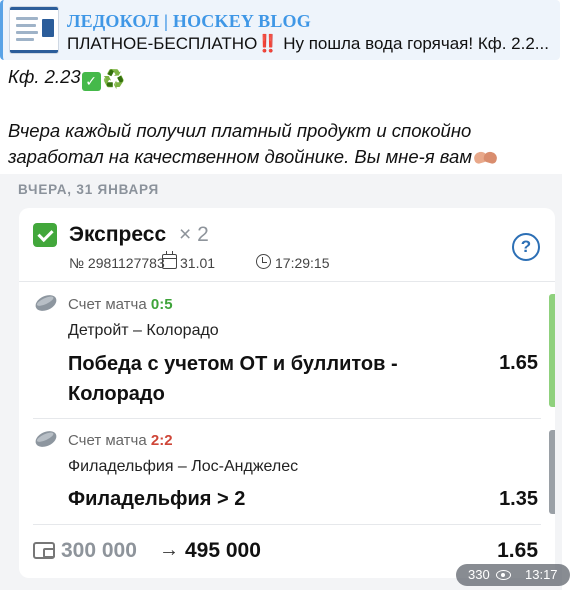 The image size is (572, 590). What do you see at coordinates (263, 261) in the screenshot?
I see `clock-icon` at bounding box center [263, 261].